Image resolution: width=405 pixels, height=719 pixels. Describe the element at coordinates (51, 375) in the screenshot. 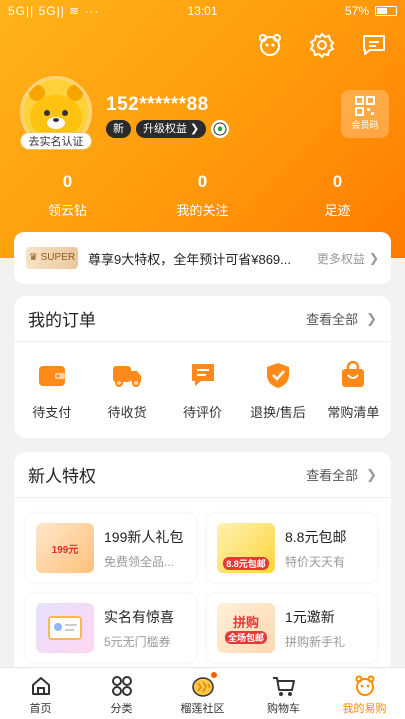

I see `wallet-icon` at that location.